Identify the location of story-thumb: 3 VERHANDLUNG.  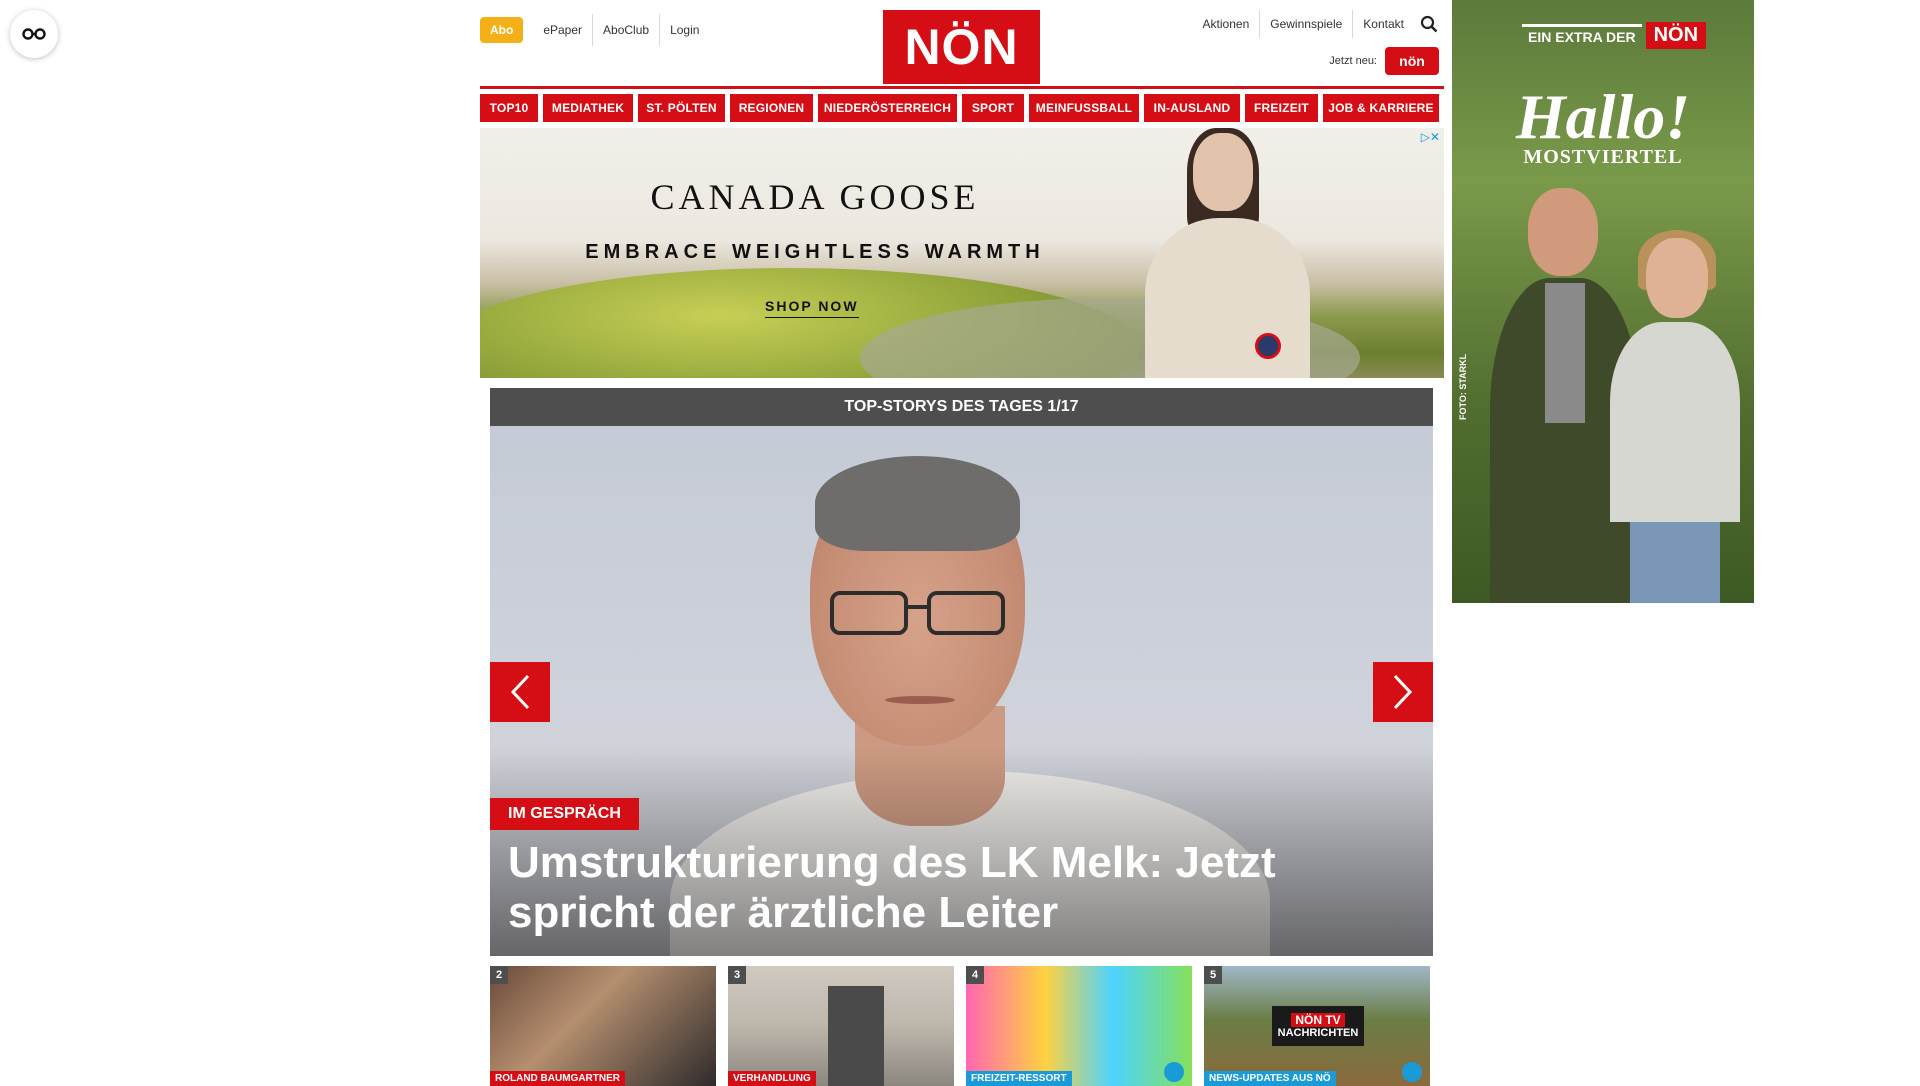
(841, 1026).